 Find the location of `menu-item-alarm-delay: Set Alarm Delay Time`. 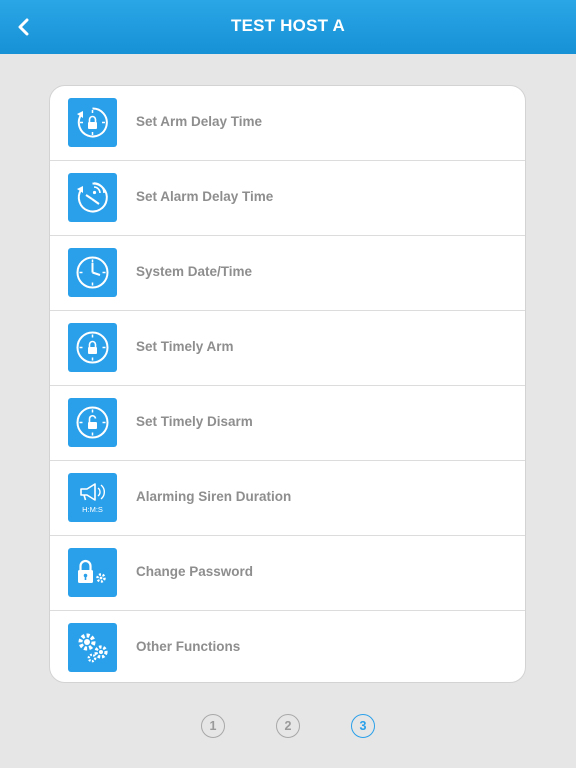

menu-item-alarm-delay: Set Alarm Delay Time is located at coordinates (287, 198).